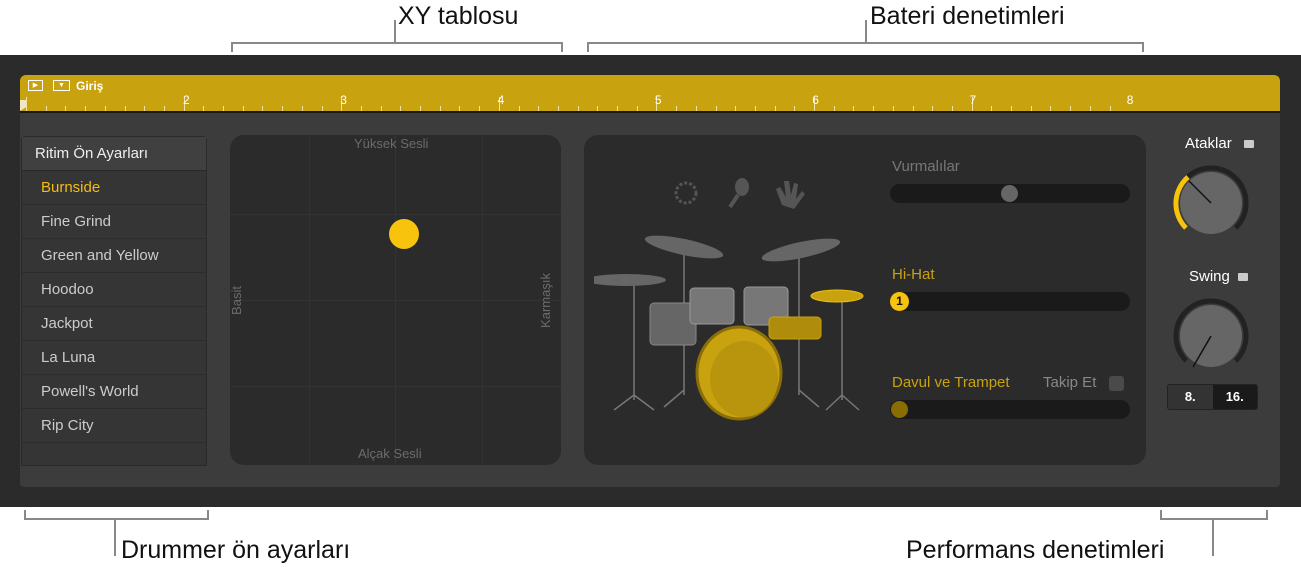 Image resolution: width=1301 pixels, height=572 pixels. I want to click on kick-snare-slider-thumb, so click(899, 409).